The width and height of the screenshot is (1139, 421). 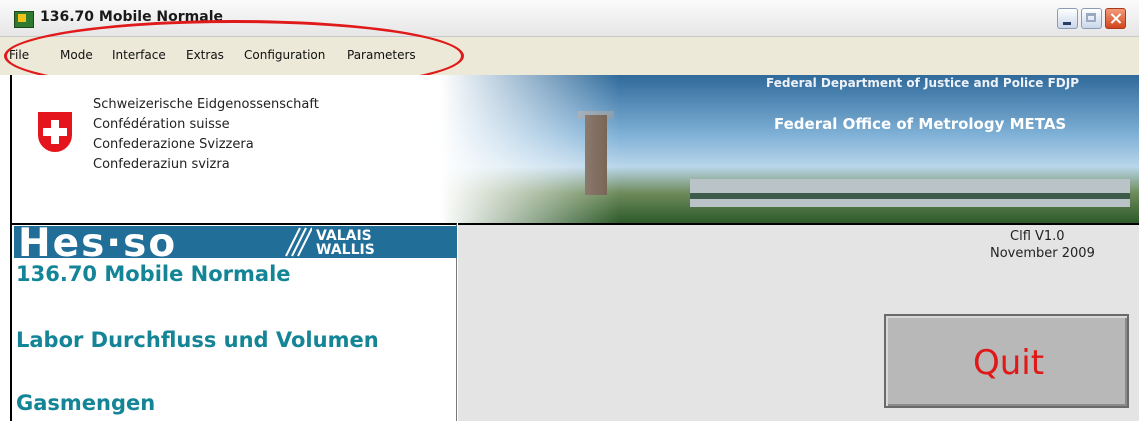 I want to click on menu-extras: Extras, so click(x=205, y=55).